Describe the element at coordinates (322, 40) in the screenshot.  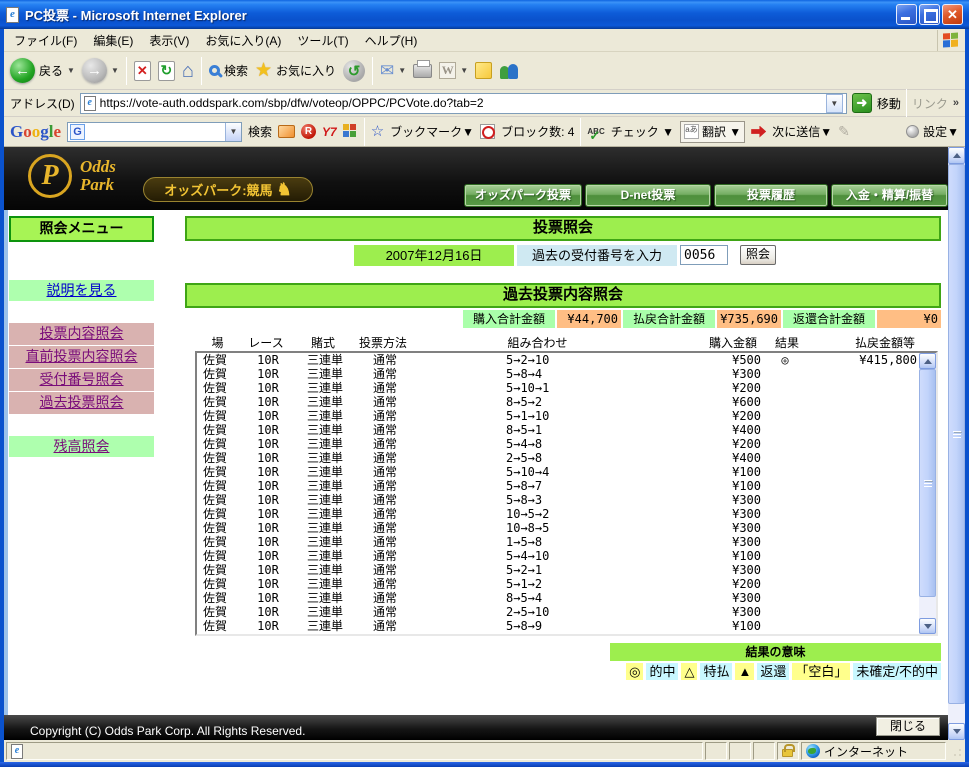
I see `menu-tools: ツール(T)` at that location.